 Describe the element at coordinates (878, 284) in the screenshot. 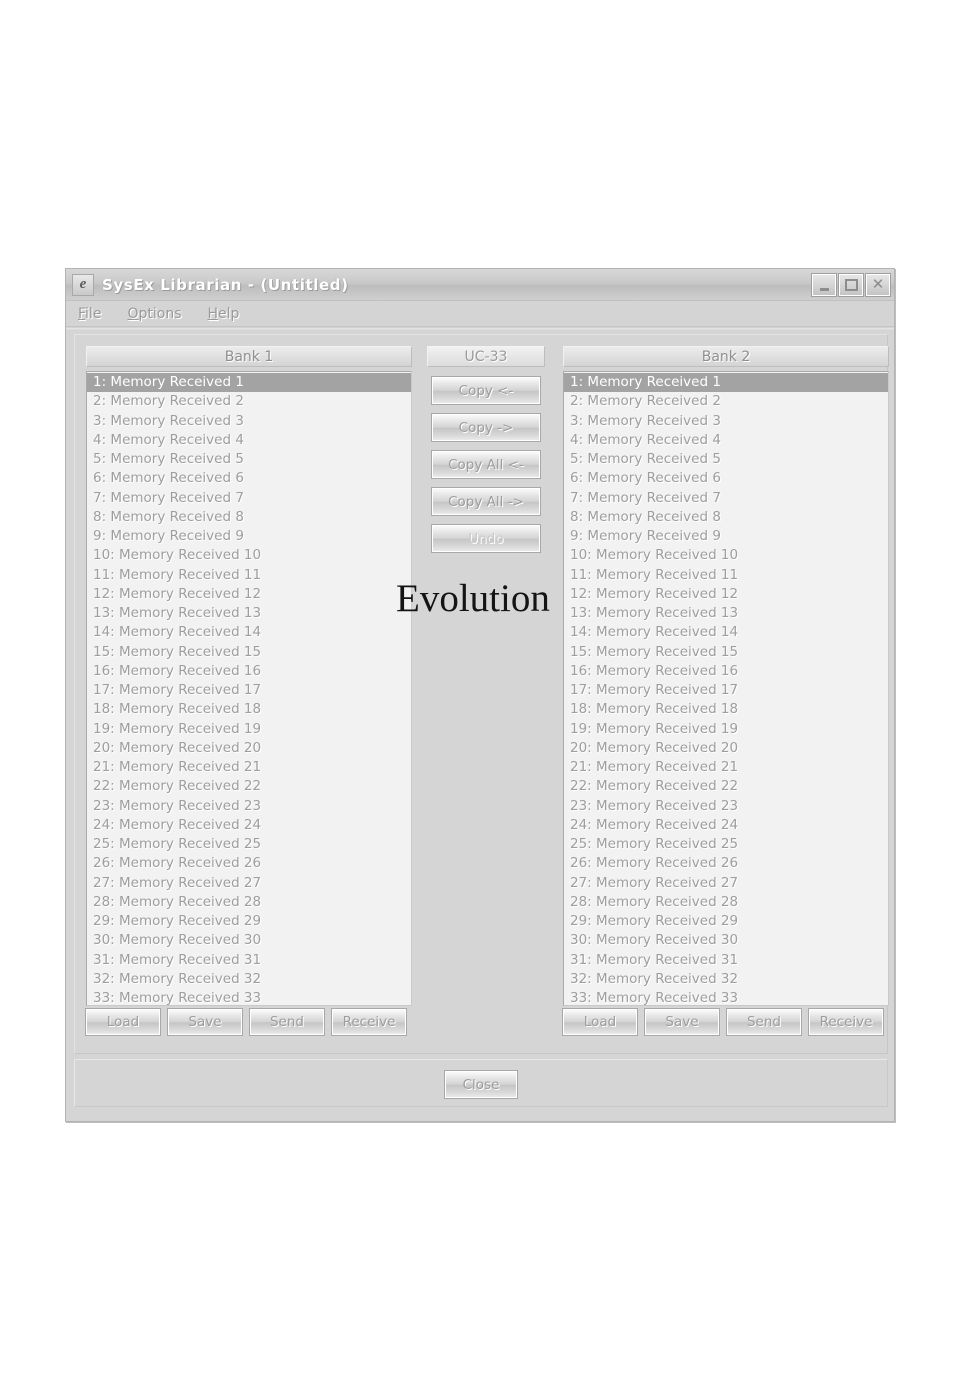

I see `close-window-button: ✕` at that location.